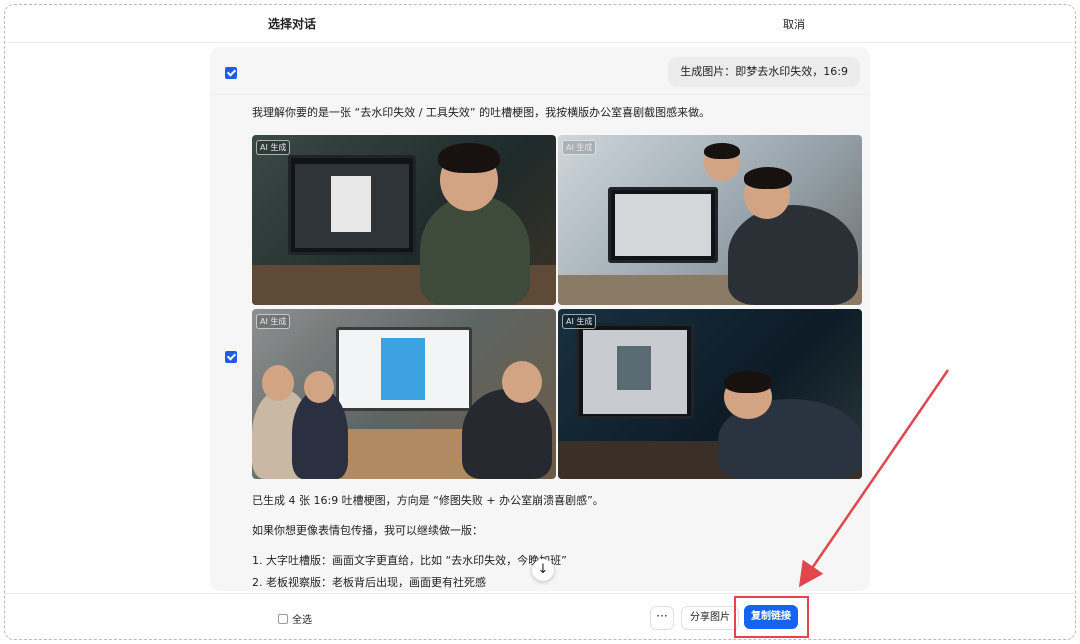 Image resolution: width=1080 pixels, height=644 pixels. Describe the element at coordinates (540, 71) in the screenshot. I see `user-message-row: 生成图片：即梦去水印失效，16:9` at that location.